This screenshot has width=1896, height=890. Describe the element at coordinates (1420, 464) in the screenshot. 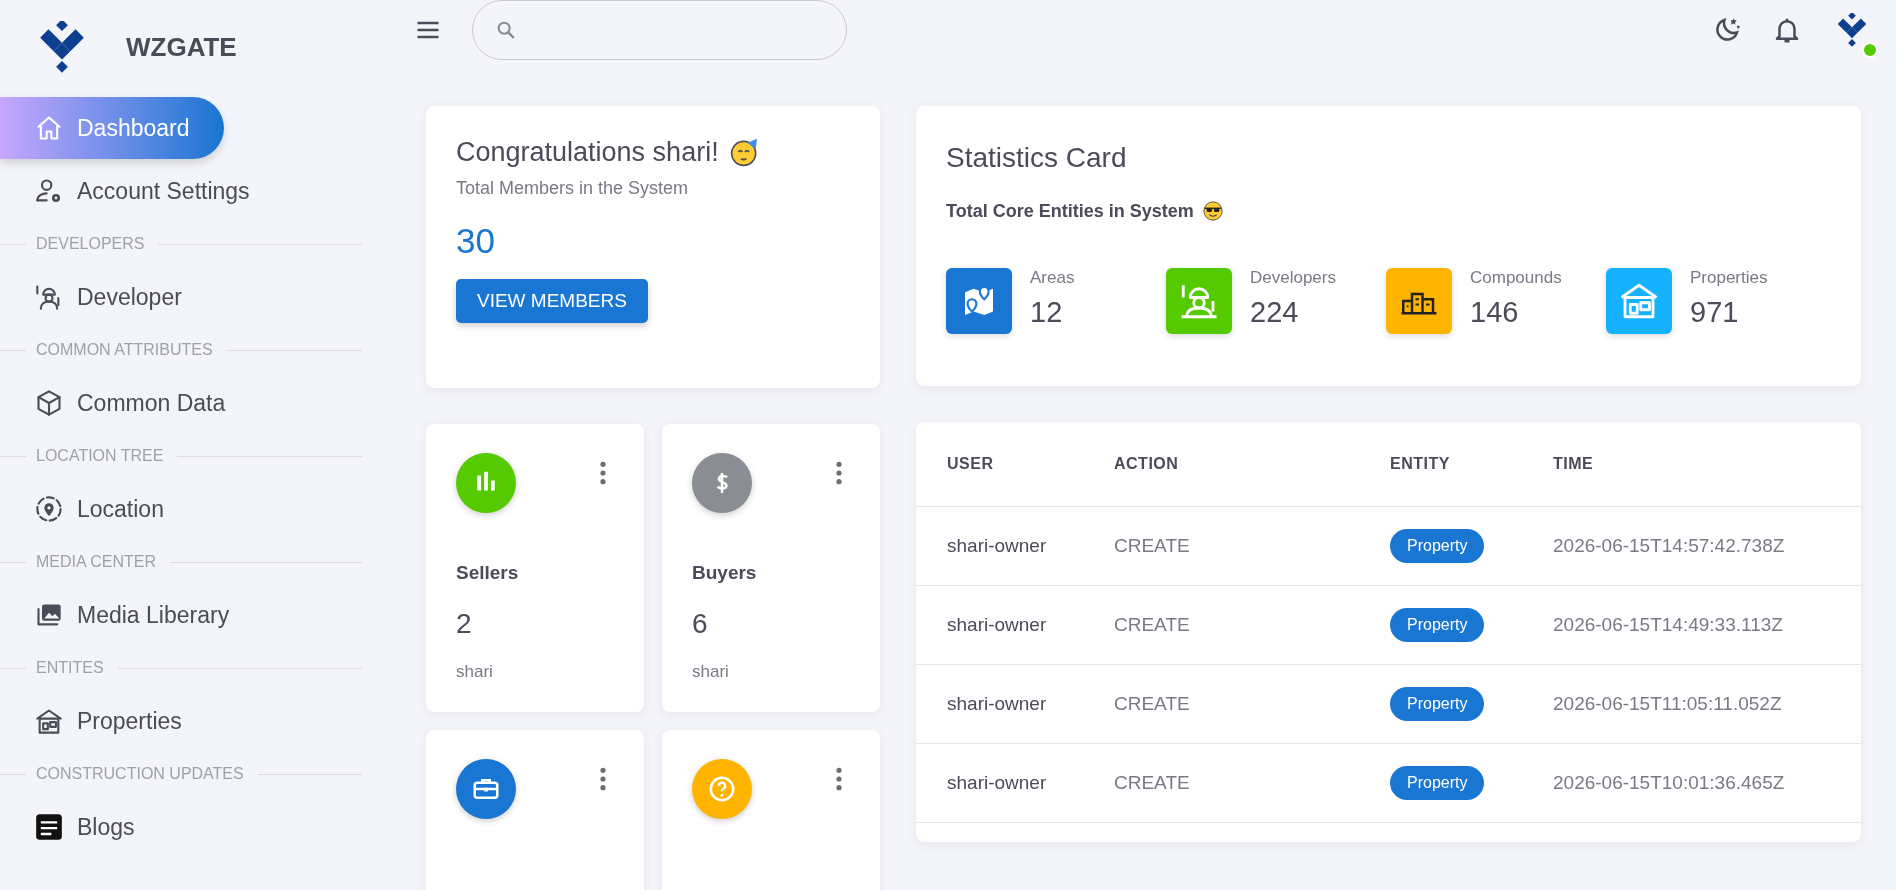

I see `column-header: ENTITY` at that location.